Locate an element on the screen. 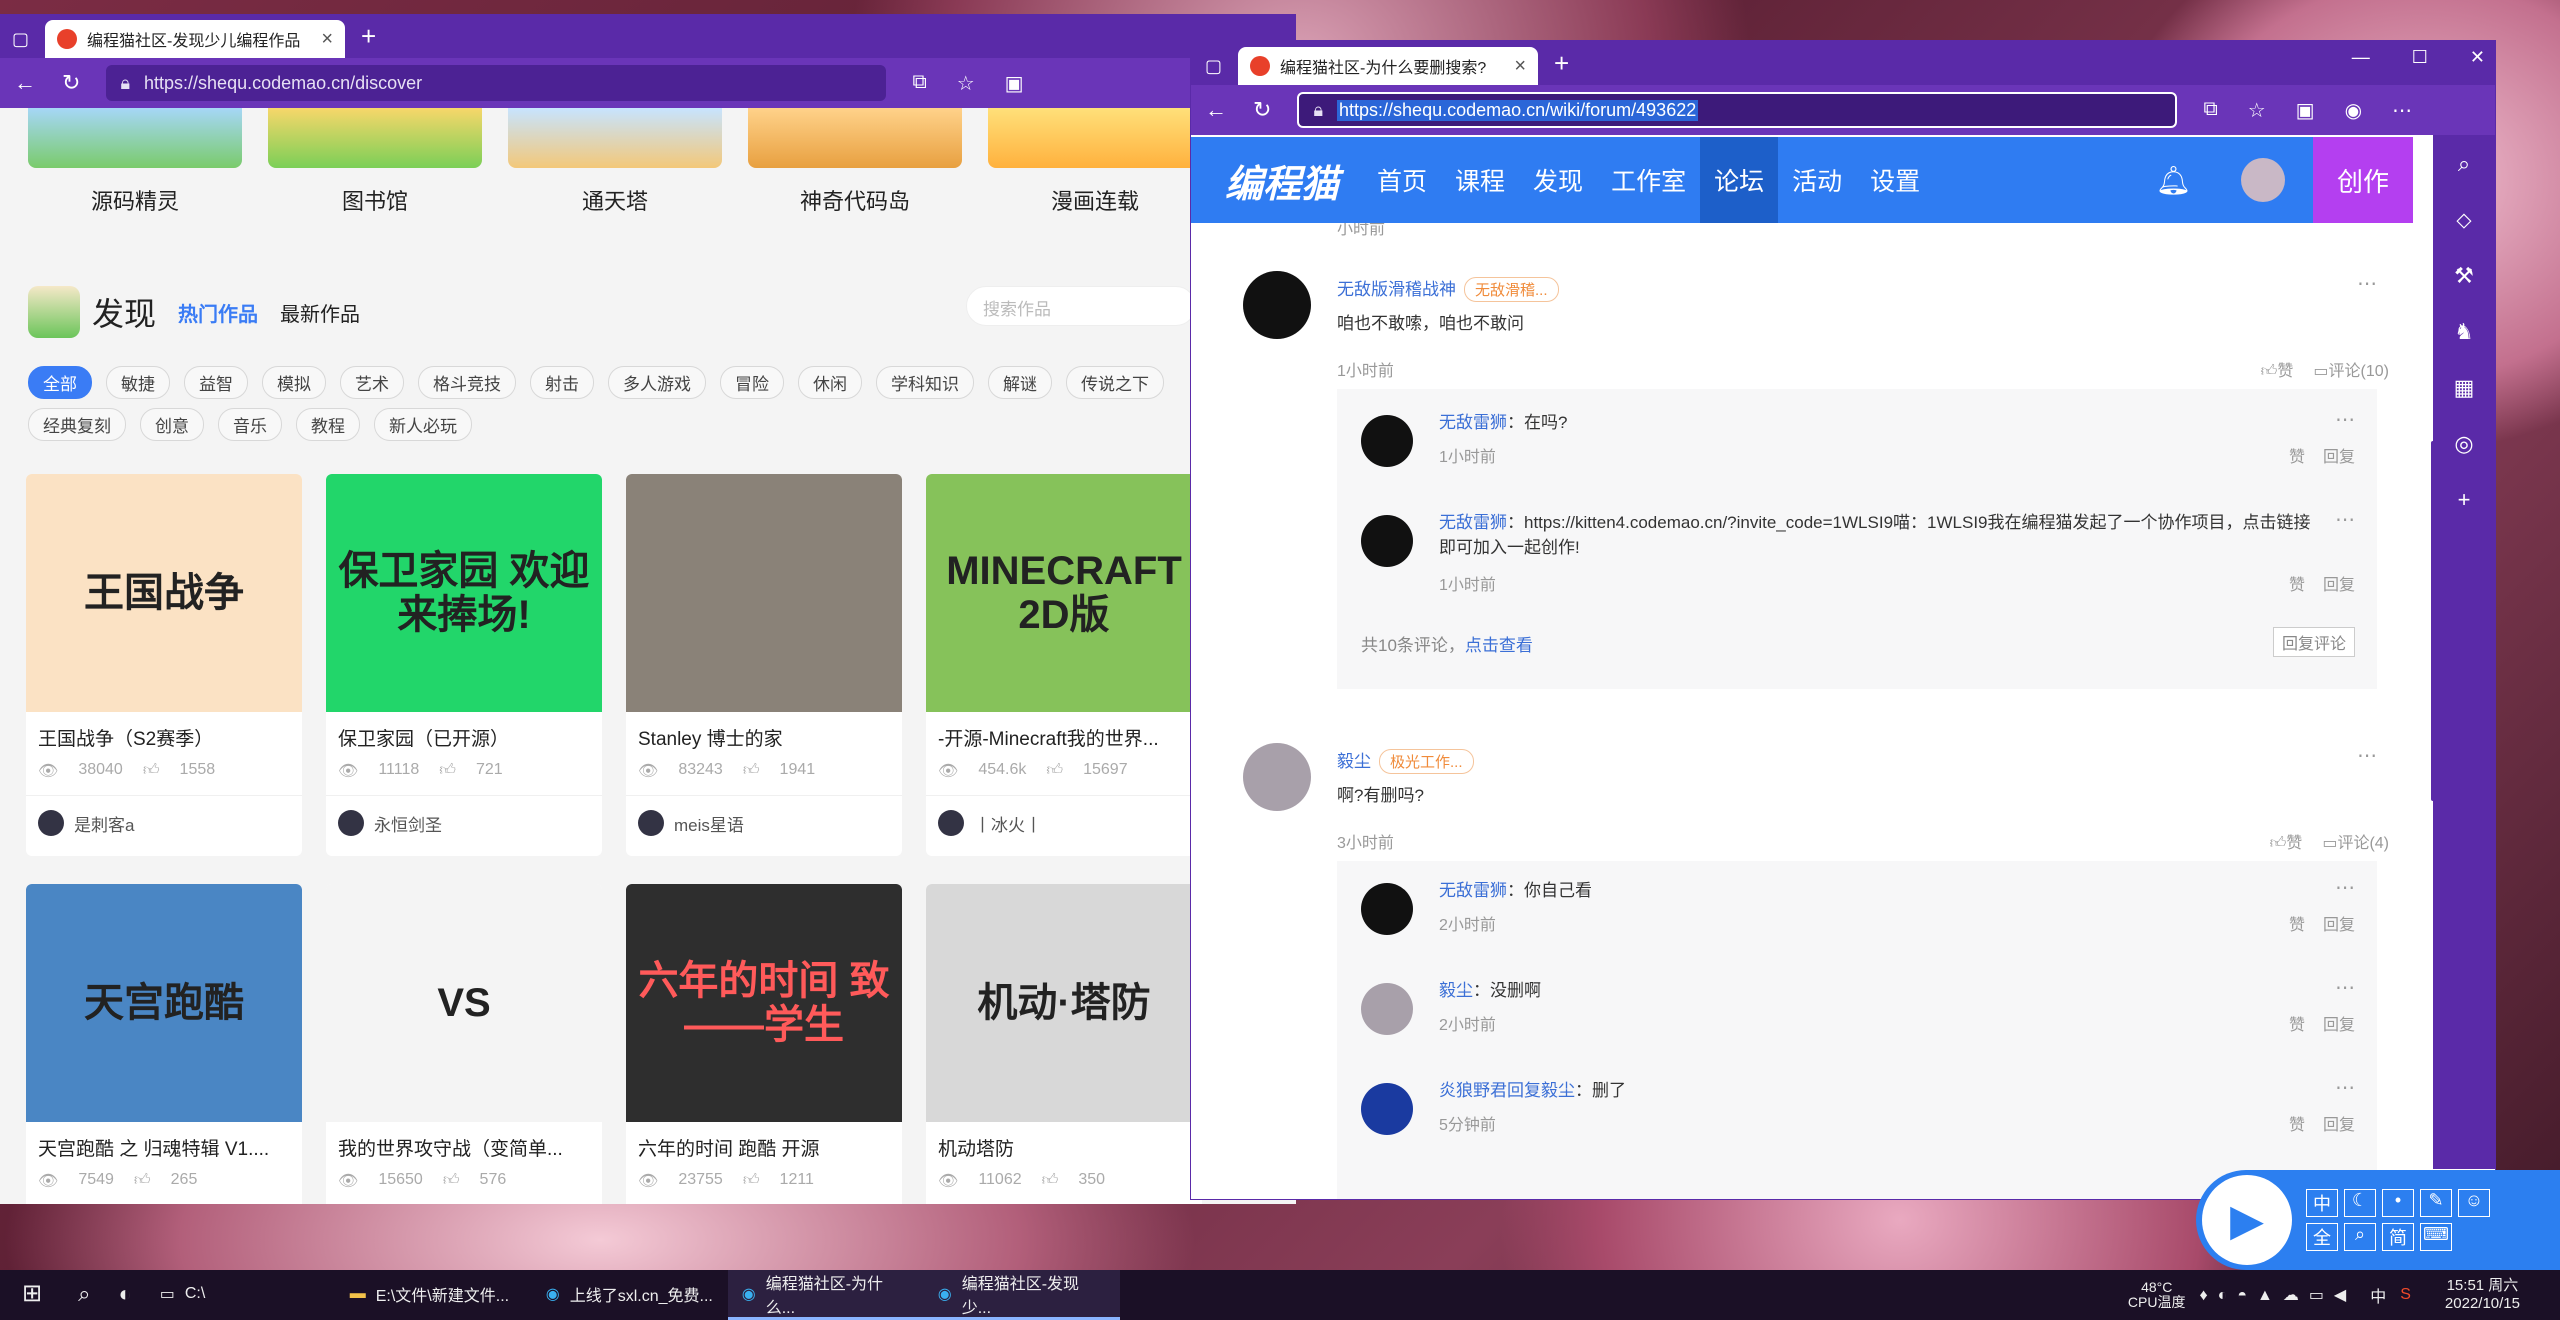 This screenshot has height=1320, width=2560. reply-comment-button: 回复评论 is located at coordinates (2313, 642).